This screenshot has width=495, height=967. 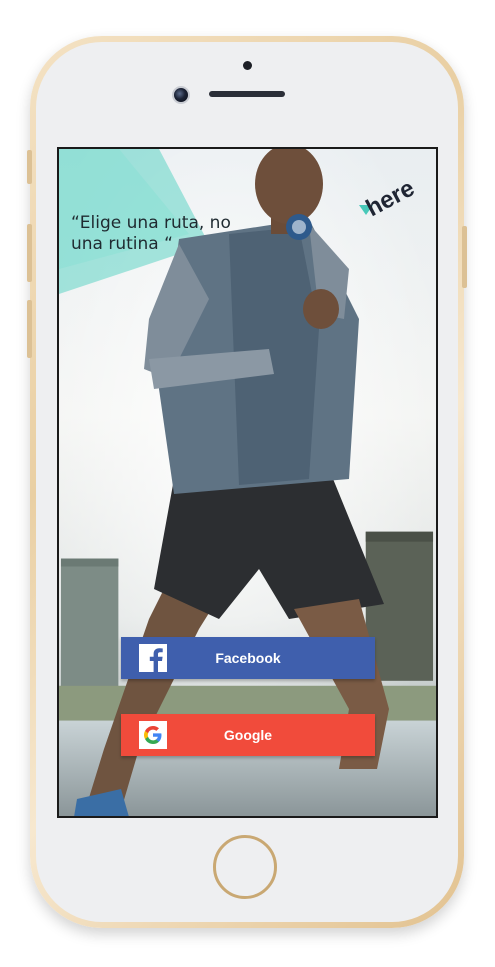 What do you see at coordinates (29, 167) in the screenshot?
I see `mute-switch` at bounding box center [29, 167].